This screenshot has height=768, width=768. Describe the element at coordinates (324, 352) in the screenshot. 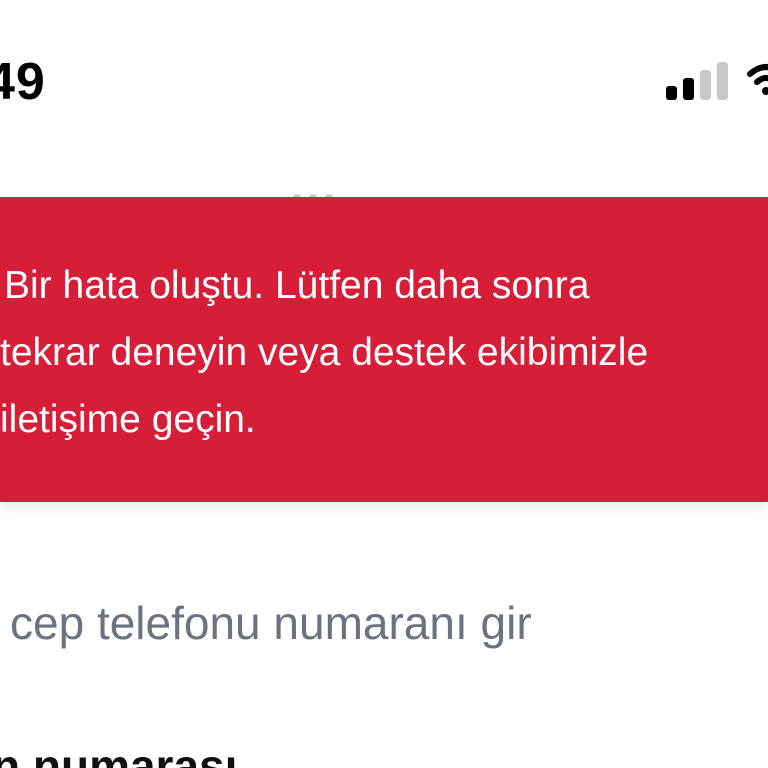

I see `error-message-line: tekrar deneyin veya destek ekibimizle` at that location.